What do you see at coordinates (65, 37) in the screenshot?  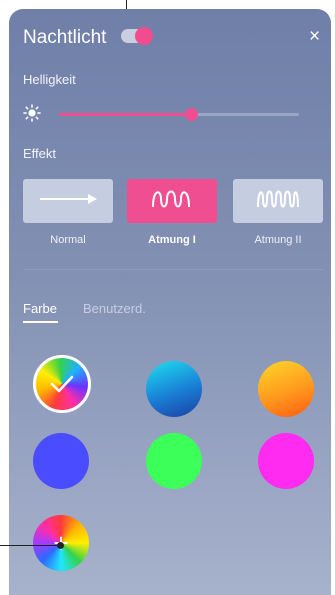 I see `panel-title: Nachtlicht` at bounding box center [65, 37].